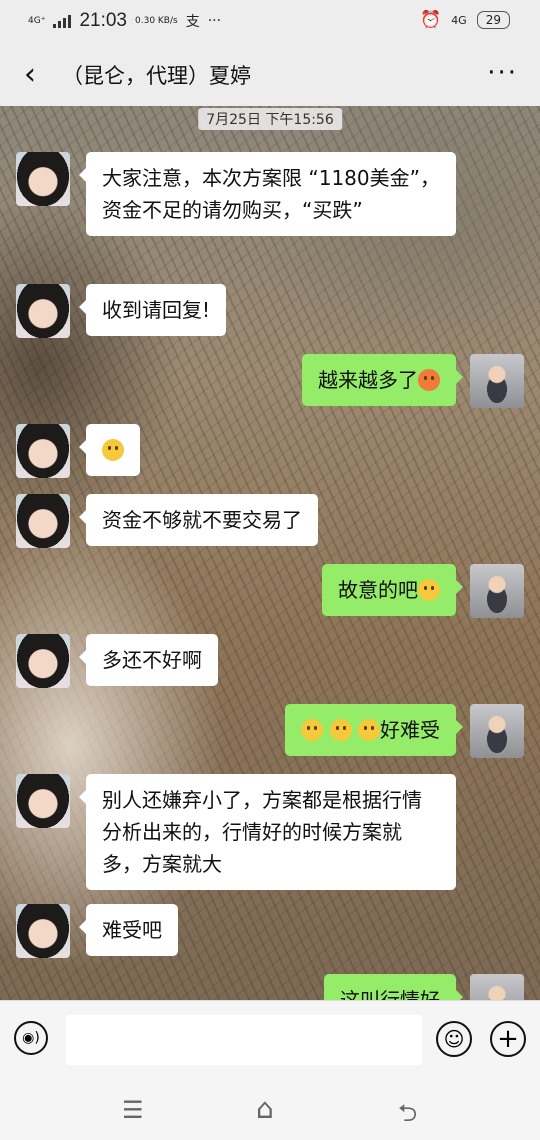 The image size is (540, 1140). What do you see at coordinates (270, 74) in the screenshot?
I see `chat-header: ‹ （昆仑，代理）夏婷 ···` at bounding box center [270, 74].